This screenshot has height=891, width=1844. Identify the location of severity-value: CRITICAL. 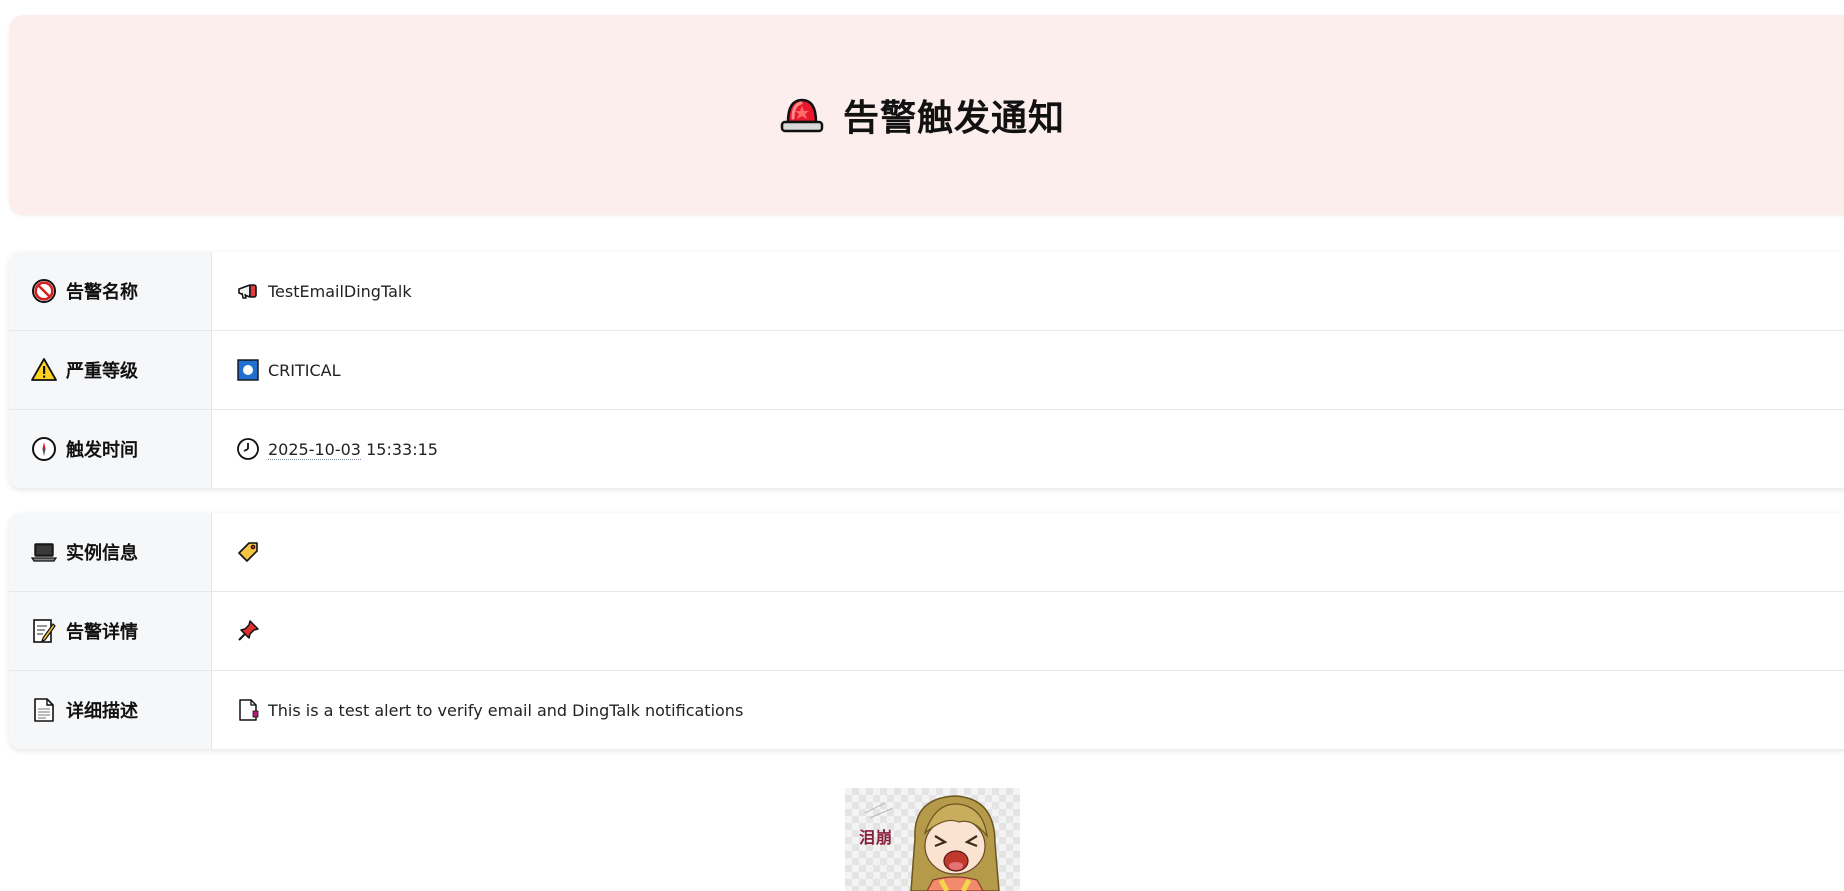
(304, 370).